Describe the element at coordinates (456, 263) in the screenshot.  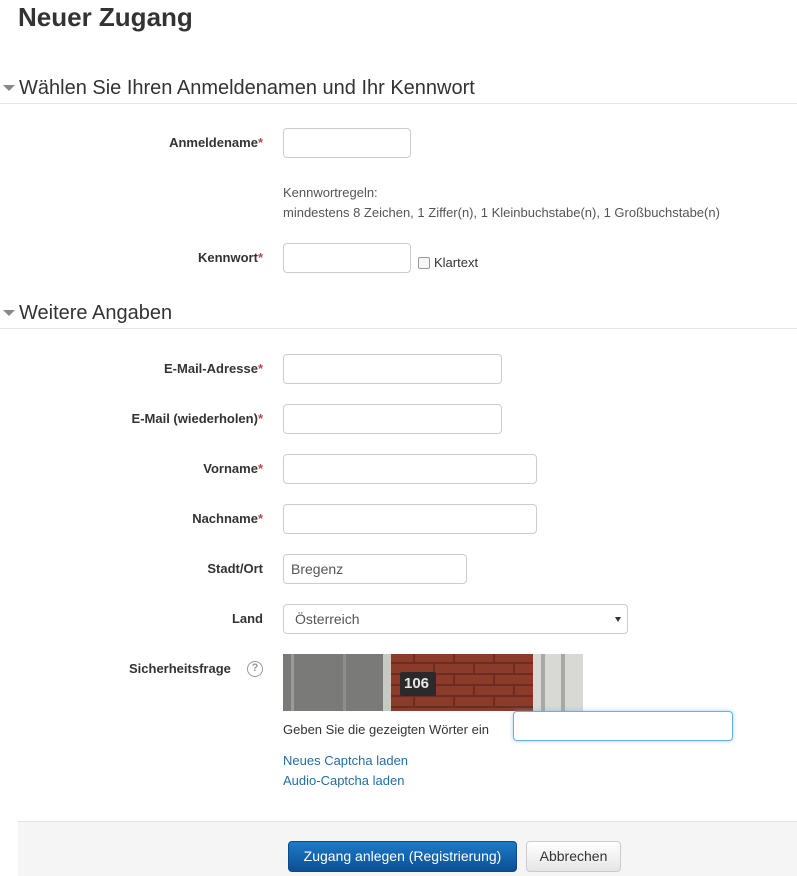
I see `unmask-label: Klartext` at that location.